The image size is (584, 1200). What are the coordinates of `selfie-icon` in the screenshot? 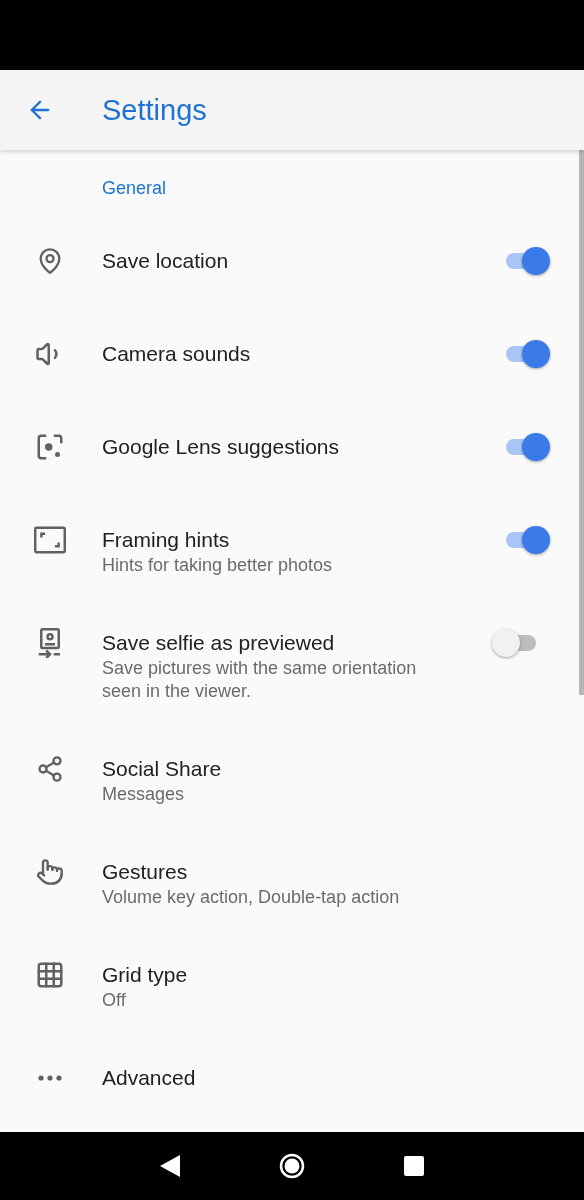 It's located at (50, 643).